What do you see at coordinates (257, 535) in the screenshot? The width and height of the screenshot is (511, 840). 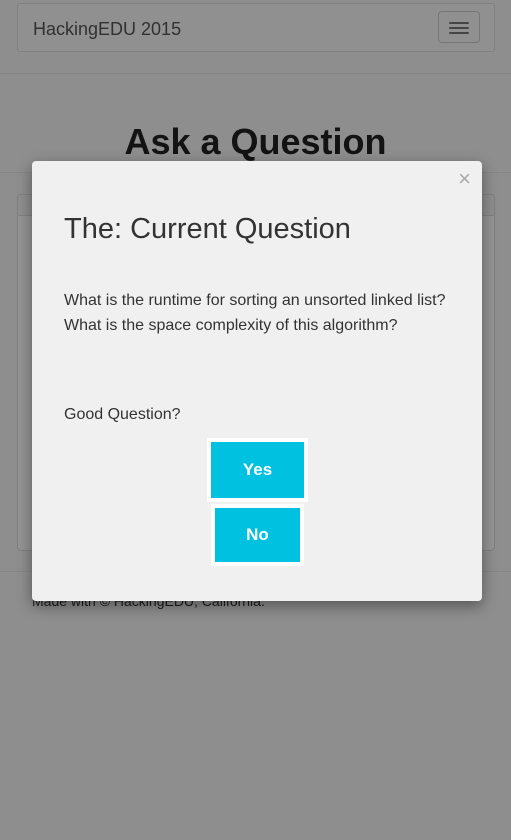 I see `no-button: No` at bounding box center [257, 535].